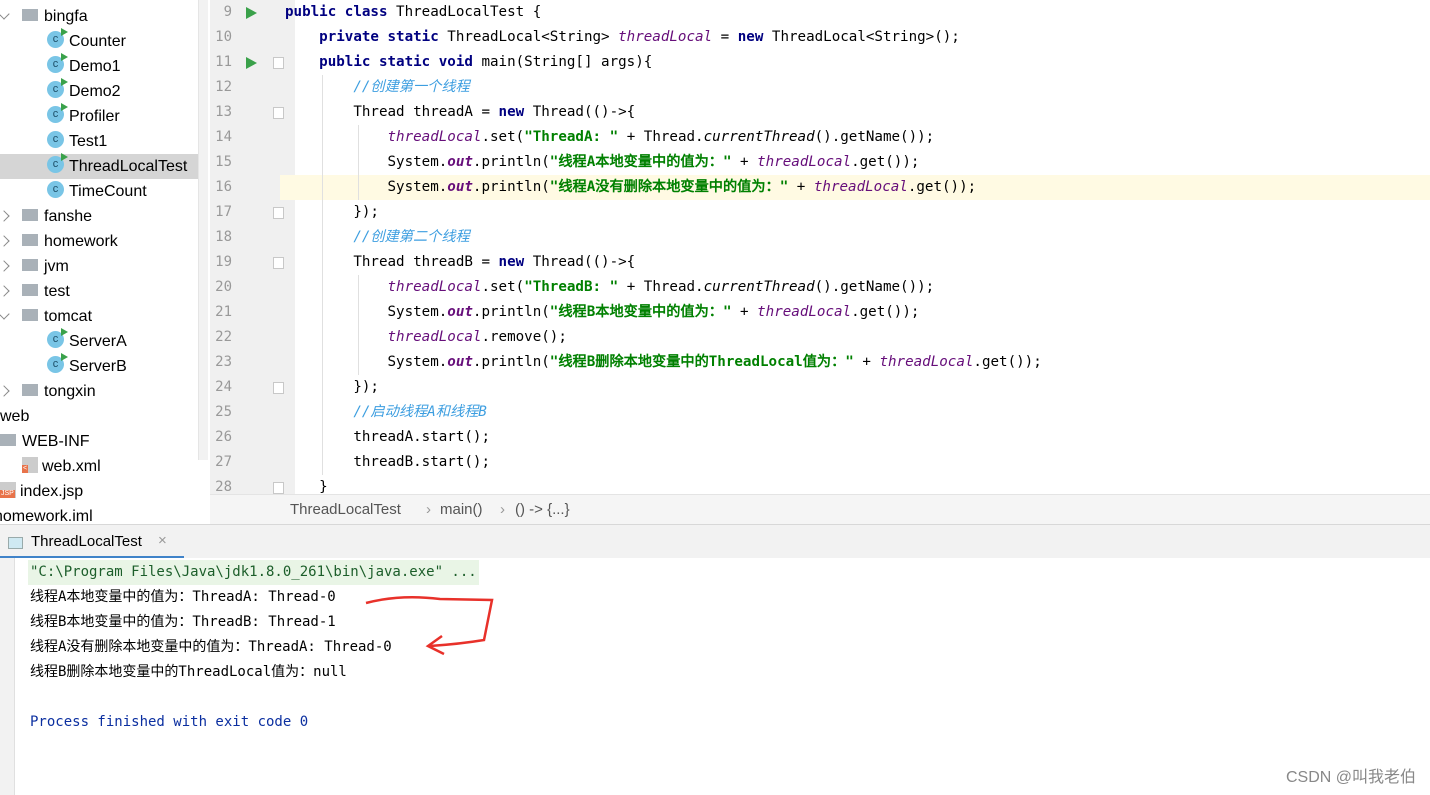  Describe the element at coordinates (223, 362) in the screenshot. I see `line-number: 23` at that location.